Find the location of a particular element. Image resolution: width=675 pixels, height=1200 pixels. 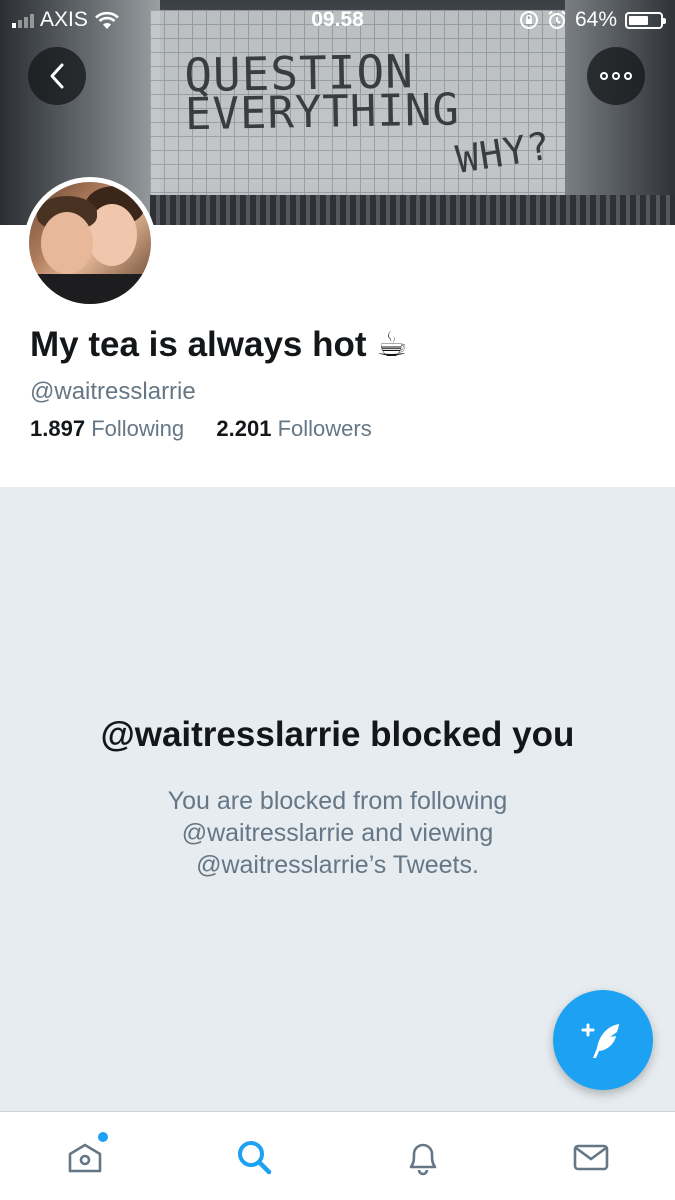

status-bar-right: 64% is located at coordinates (592, 20).